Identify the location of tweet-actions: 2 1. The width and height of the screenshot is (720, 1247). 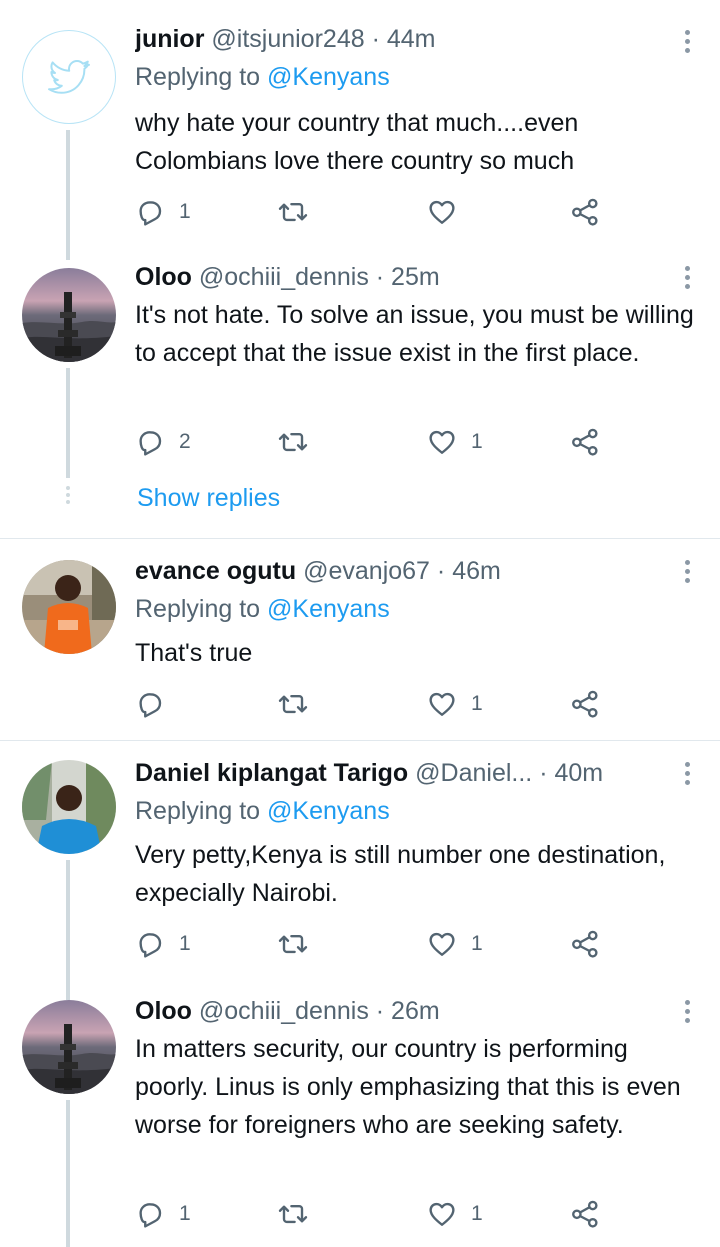
(375, 442).